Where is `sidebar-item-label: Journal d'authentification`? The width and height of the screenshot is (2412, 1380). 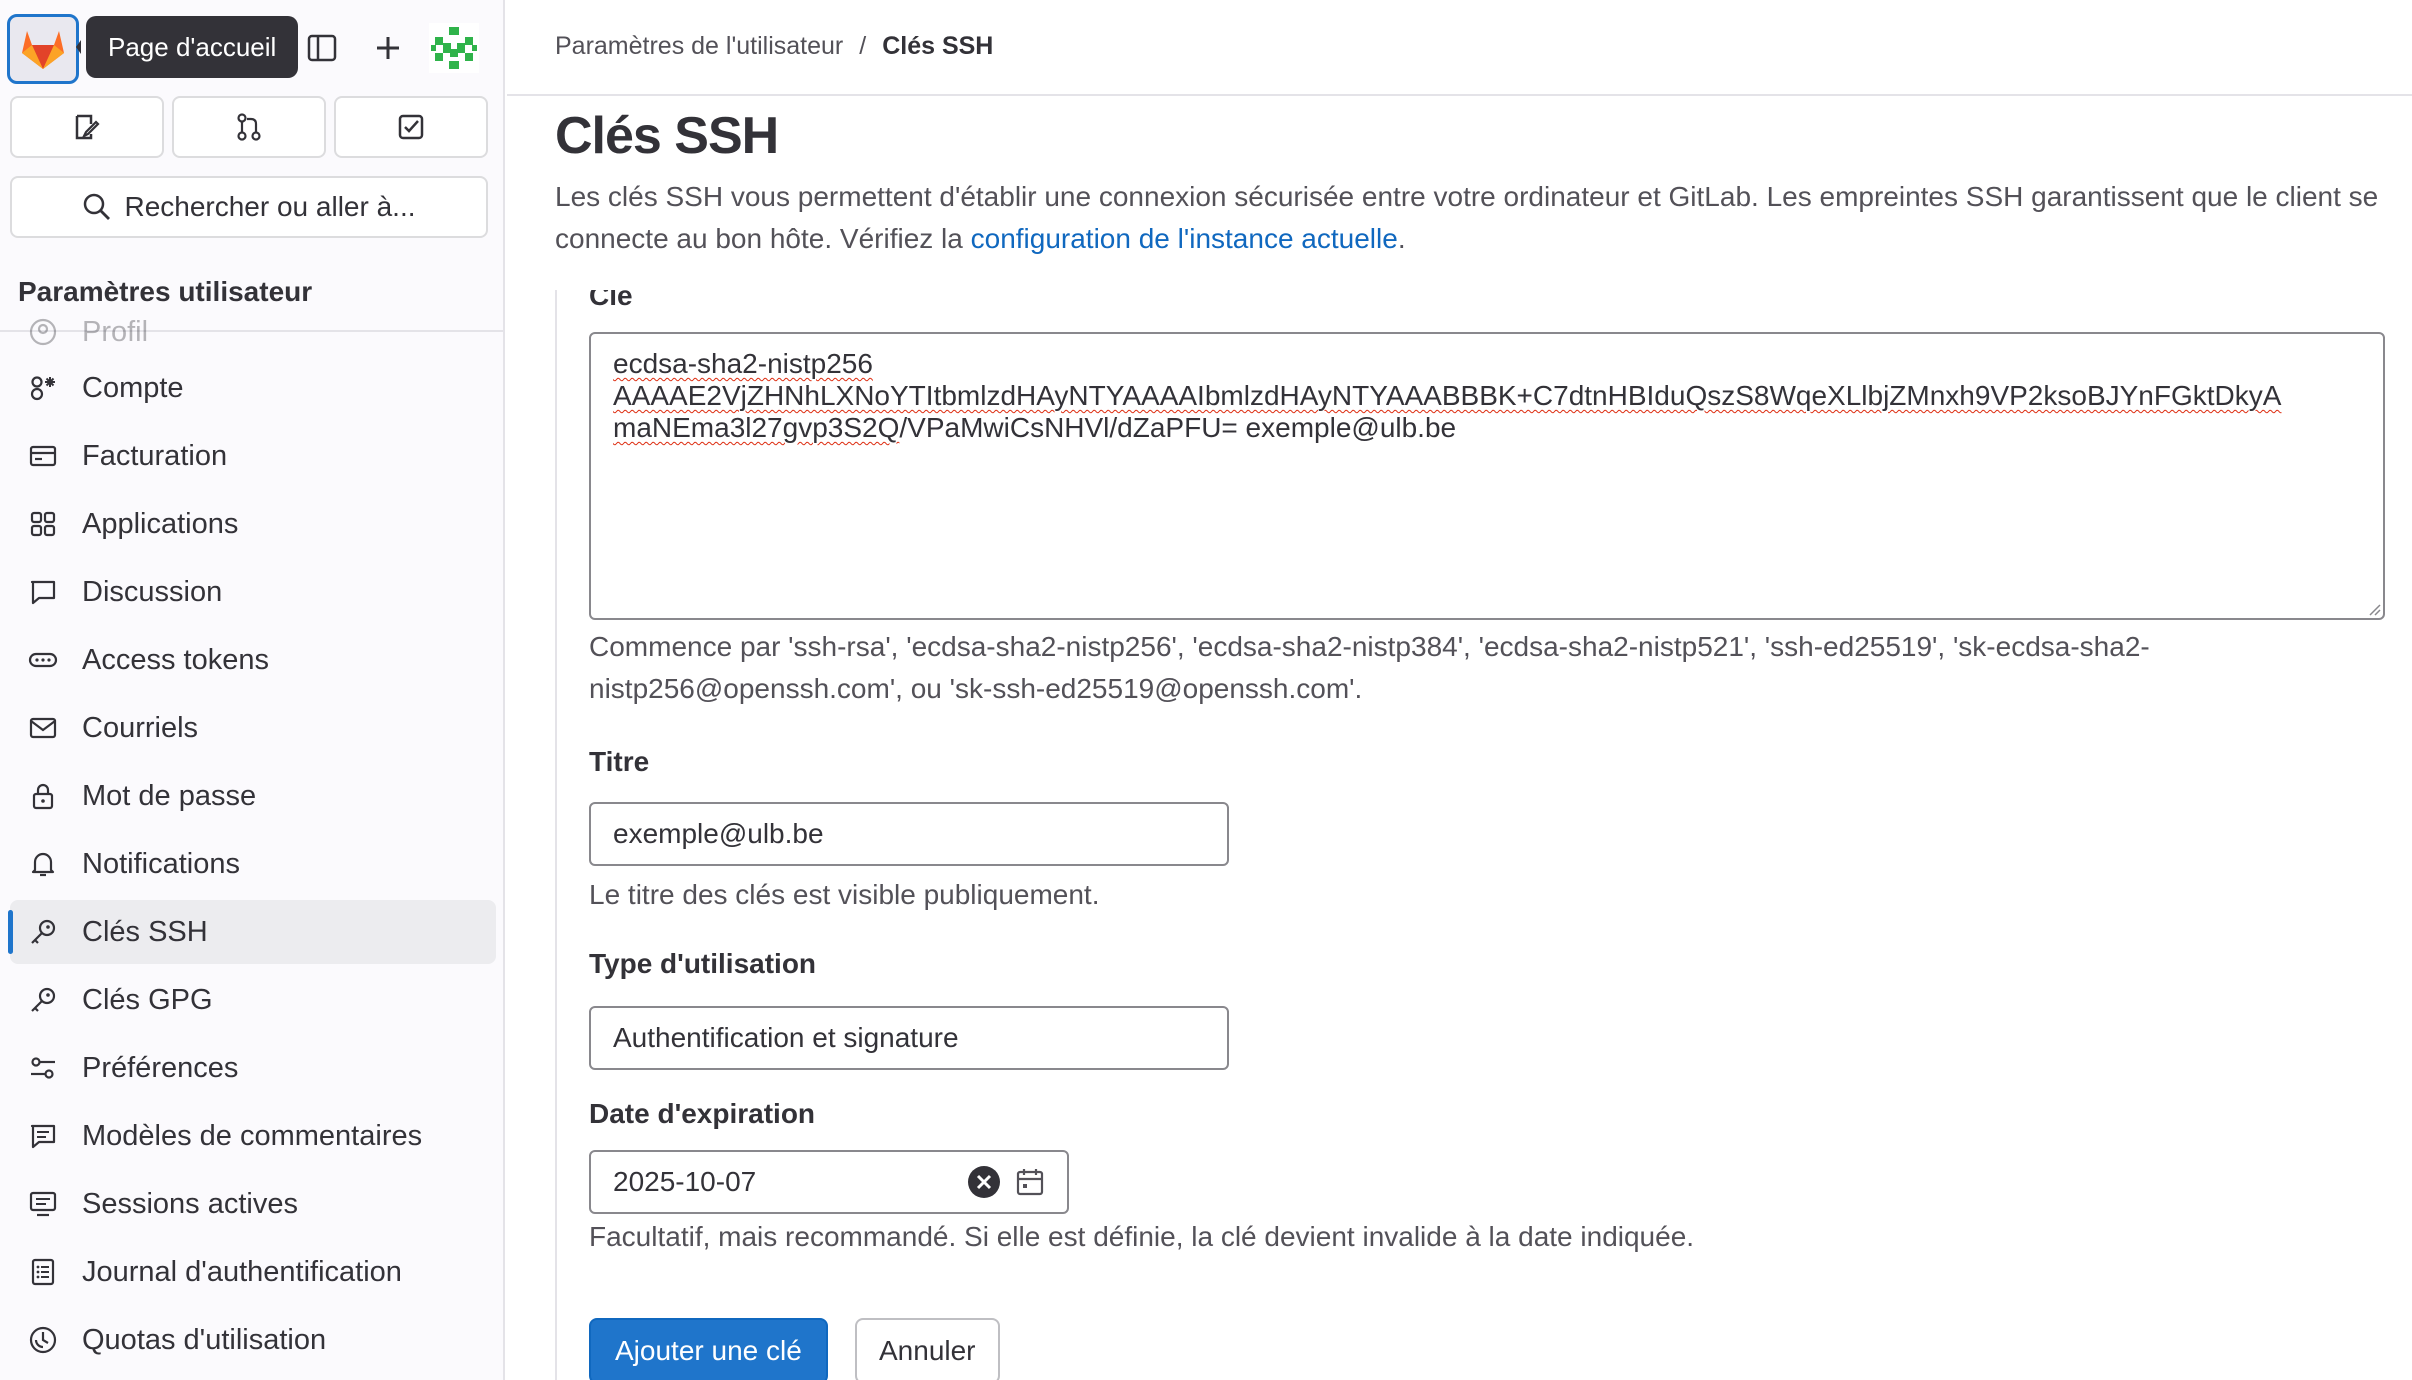
sidebar-item-label: Journal d'authentification is located at coordinates (242, 1271).